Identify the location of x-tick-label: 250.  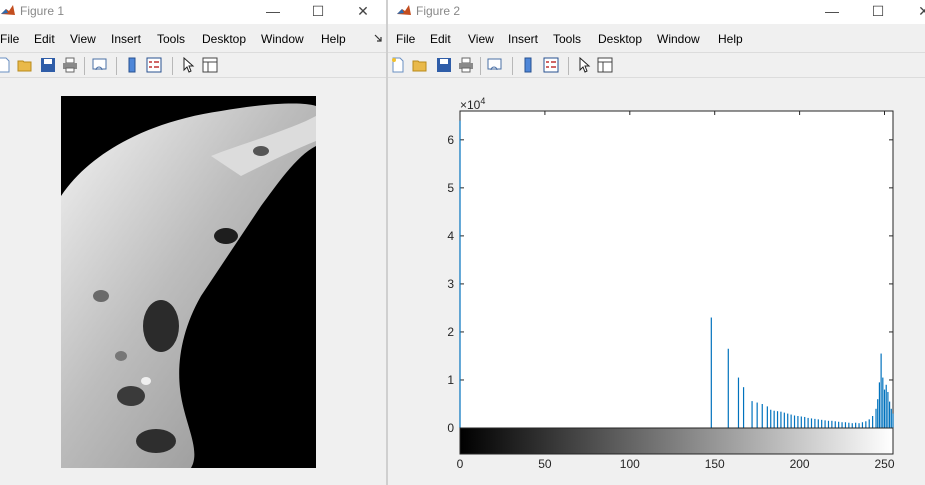
(884, 464).